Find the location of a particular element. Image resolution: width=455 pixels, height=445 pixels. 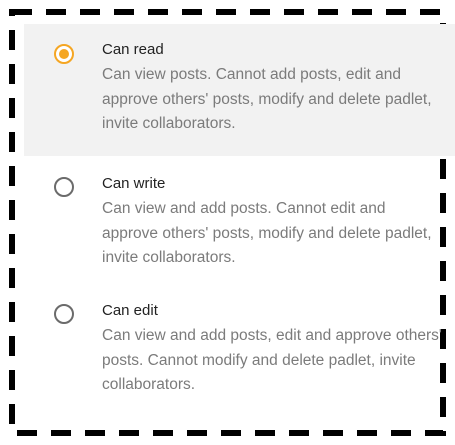

option-title: Can write is located at coordinates (134, 183).